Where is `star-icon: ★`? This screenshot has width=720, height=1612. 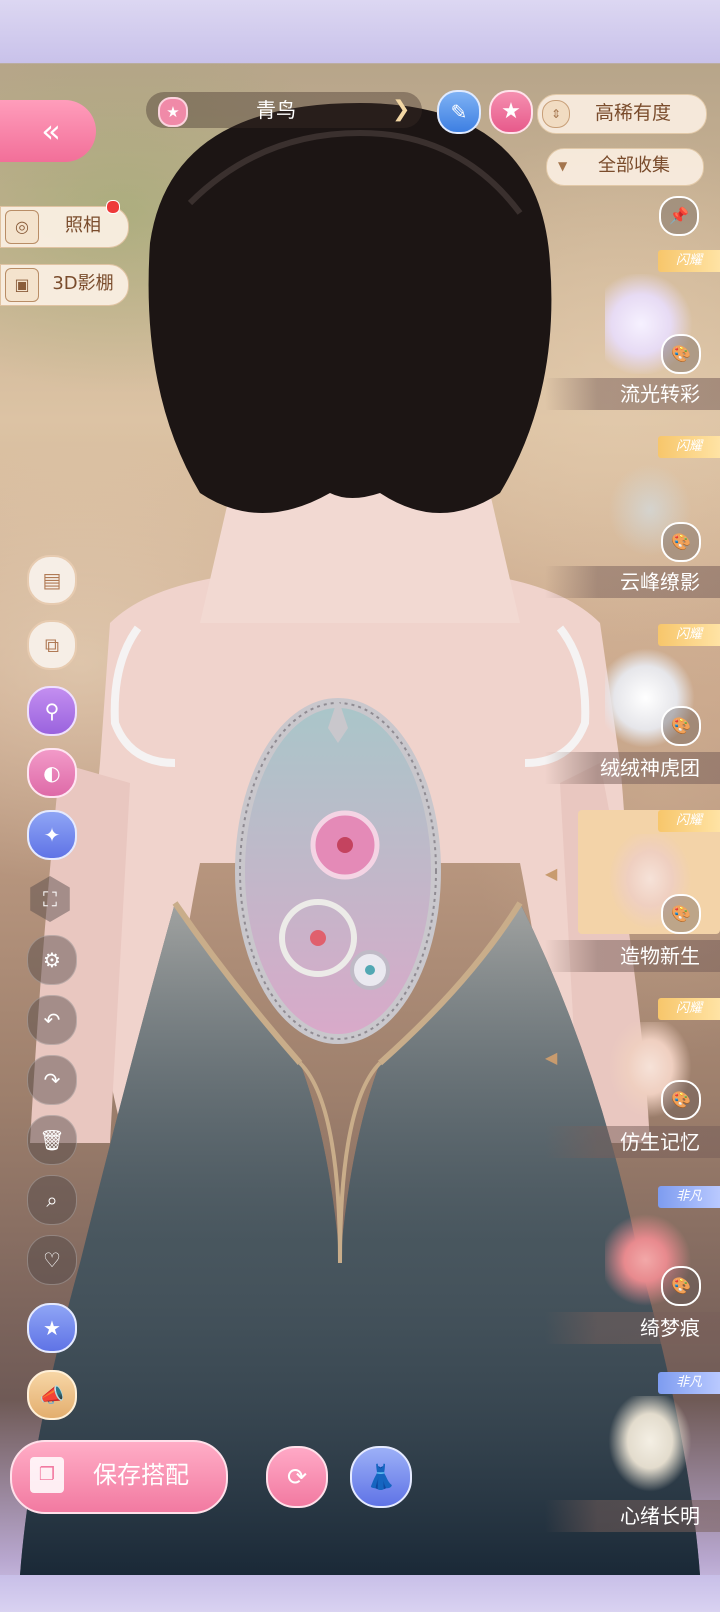 star-icon: ★ is located at coordinates (173, 112).